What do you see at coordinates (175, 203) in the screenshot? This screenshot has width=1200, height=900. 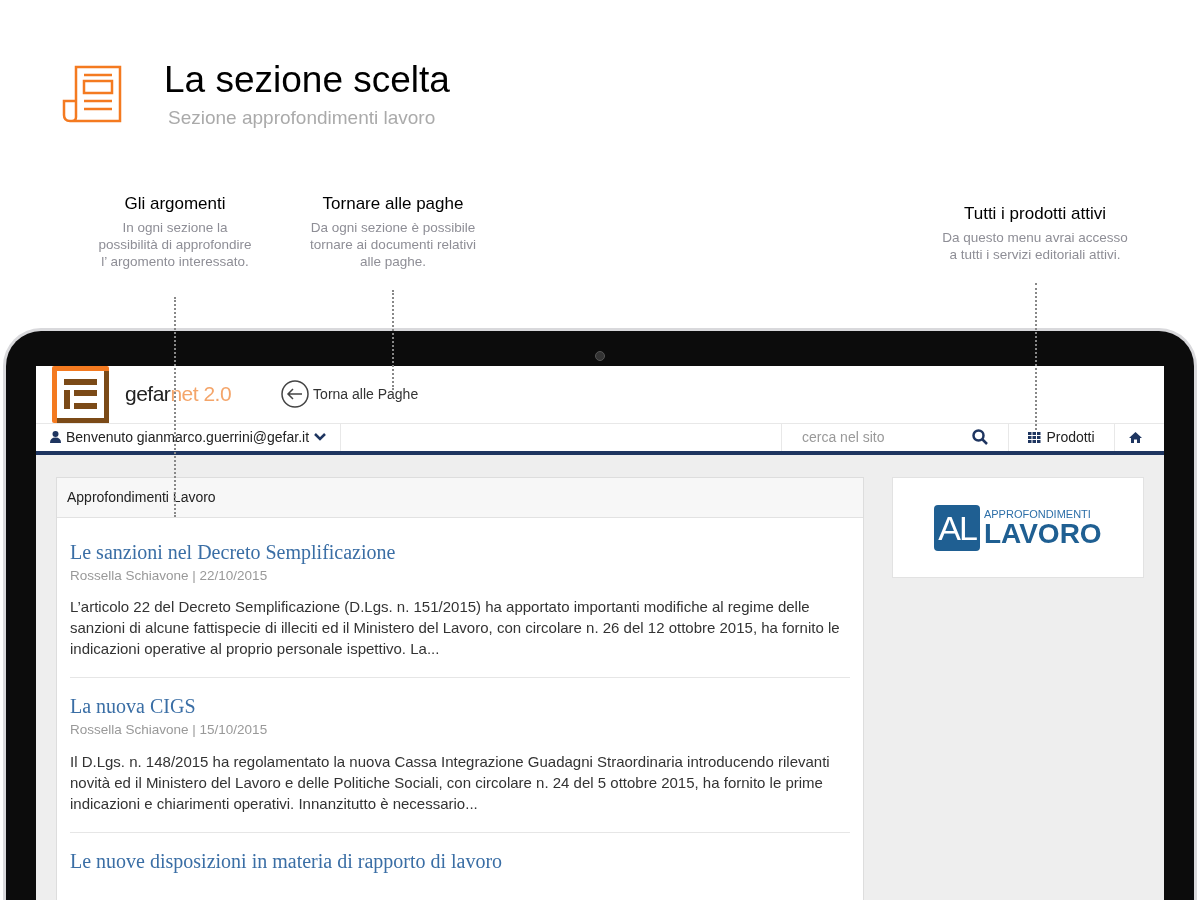 I see `callout-title: Gli argomenti` at bounding box center [175, 203].